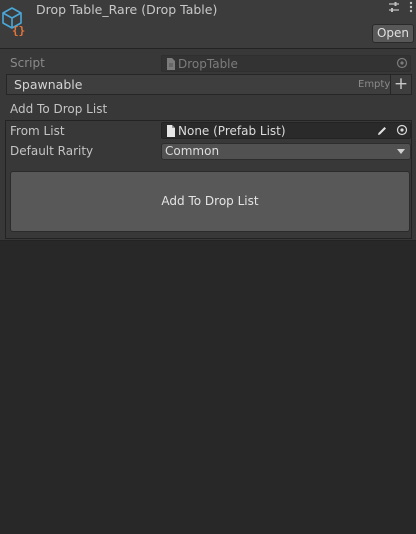 Image resolution: width=416 pixels, height=534 pixels. What do you see at coordinates (401, 151) in the screenshot?
I see `chevron-down-icon` at bounding box center [401, 151].